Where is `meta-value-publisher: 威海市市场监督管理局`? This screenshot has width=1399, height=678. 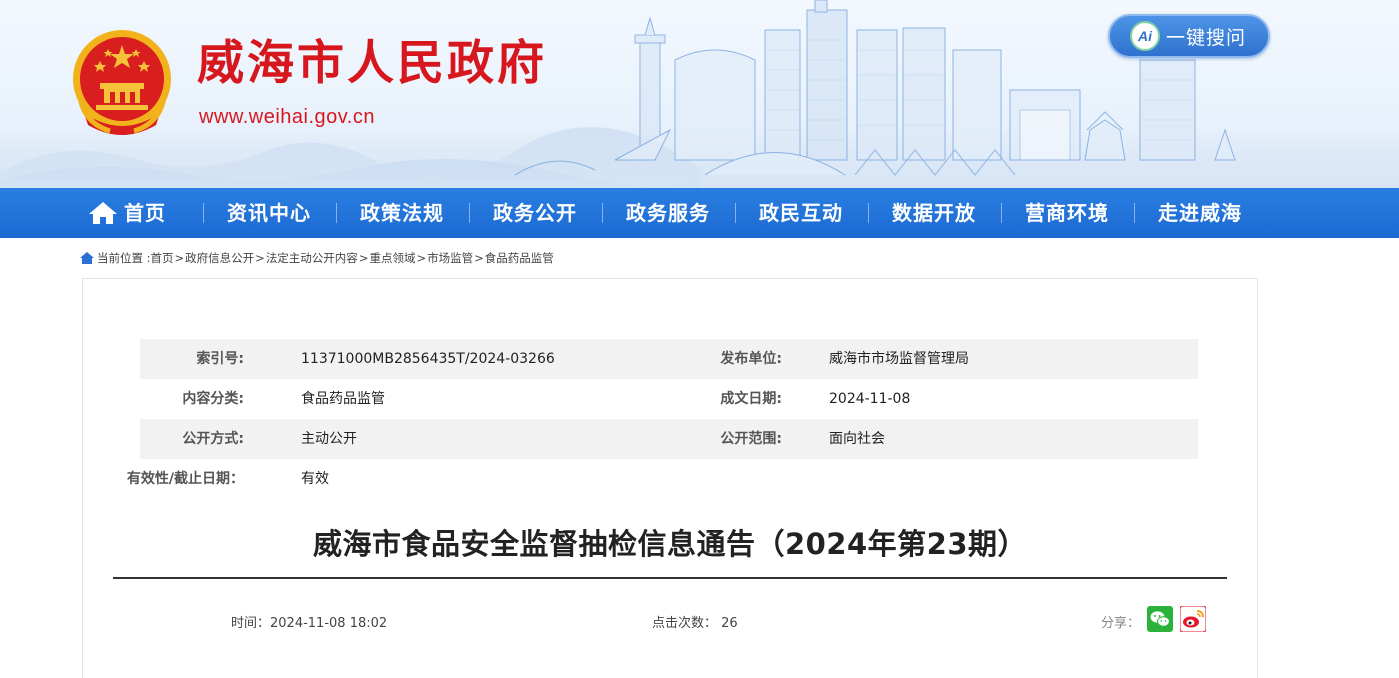
meta-value-publisher: 威海市市场监督管理局 is located at coordinates (899, 359).